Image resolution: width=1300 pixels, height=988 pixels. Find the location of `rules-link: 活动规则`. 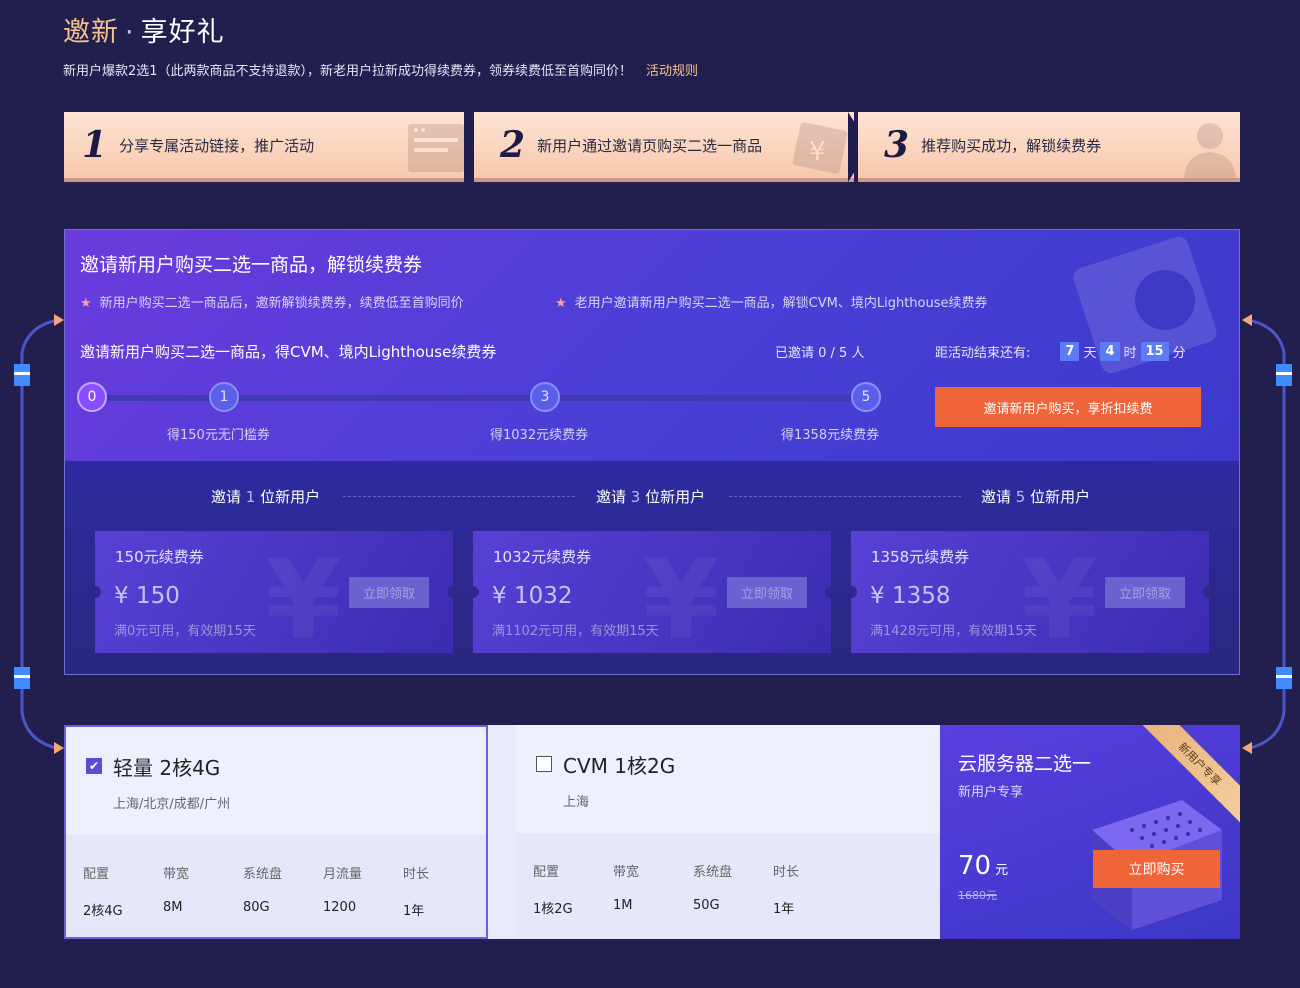

rules-link: 活动规则 is located at coordinates (672, 71).